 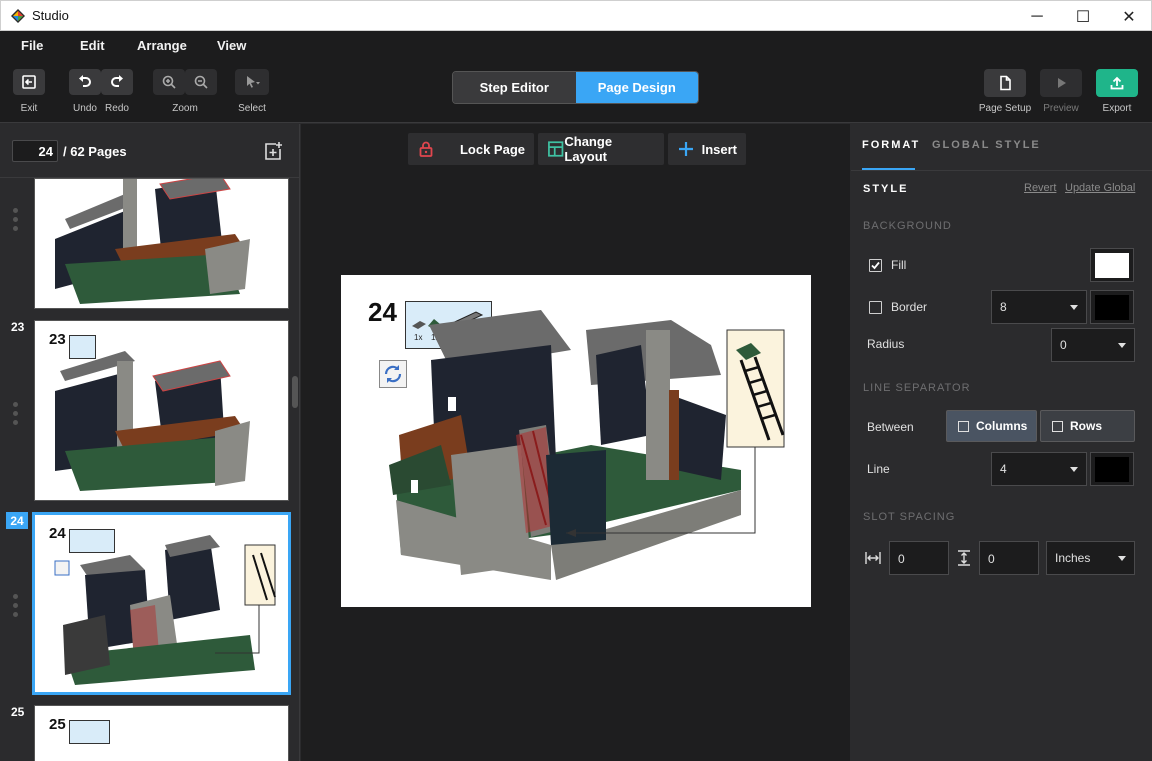 What do you see at coordinates (273, 151) in the screenshot?
I see `add-page-icon` at bounding box center [273, 151].